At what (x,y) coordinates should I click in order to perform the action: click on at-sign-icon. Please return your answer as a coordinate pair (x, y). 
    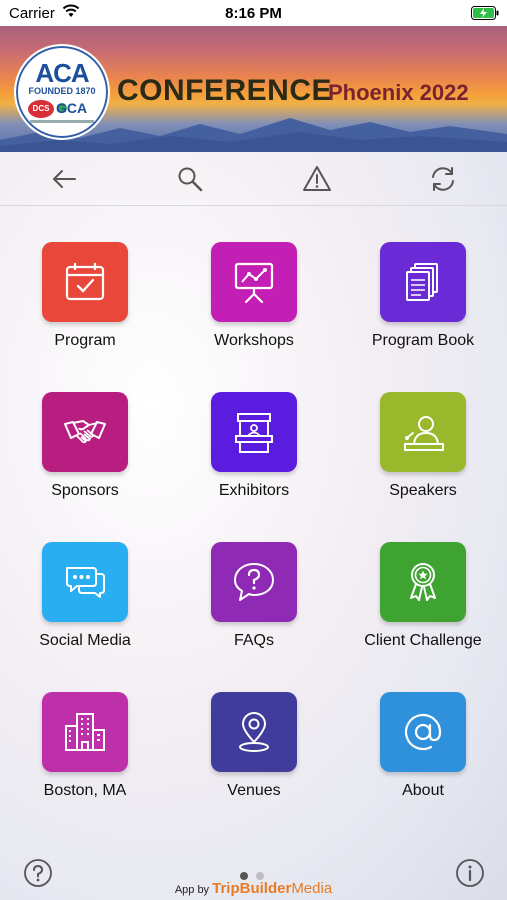
    Looking at the image, I should click on (423, 732).